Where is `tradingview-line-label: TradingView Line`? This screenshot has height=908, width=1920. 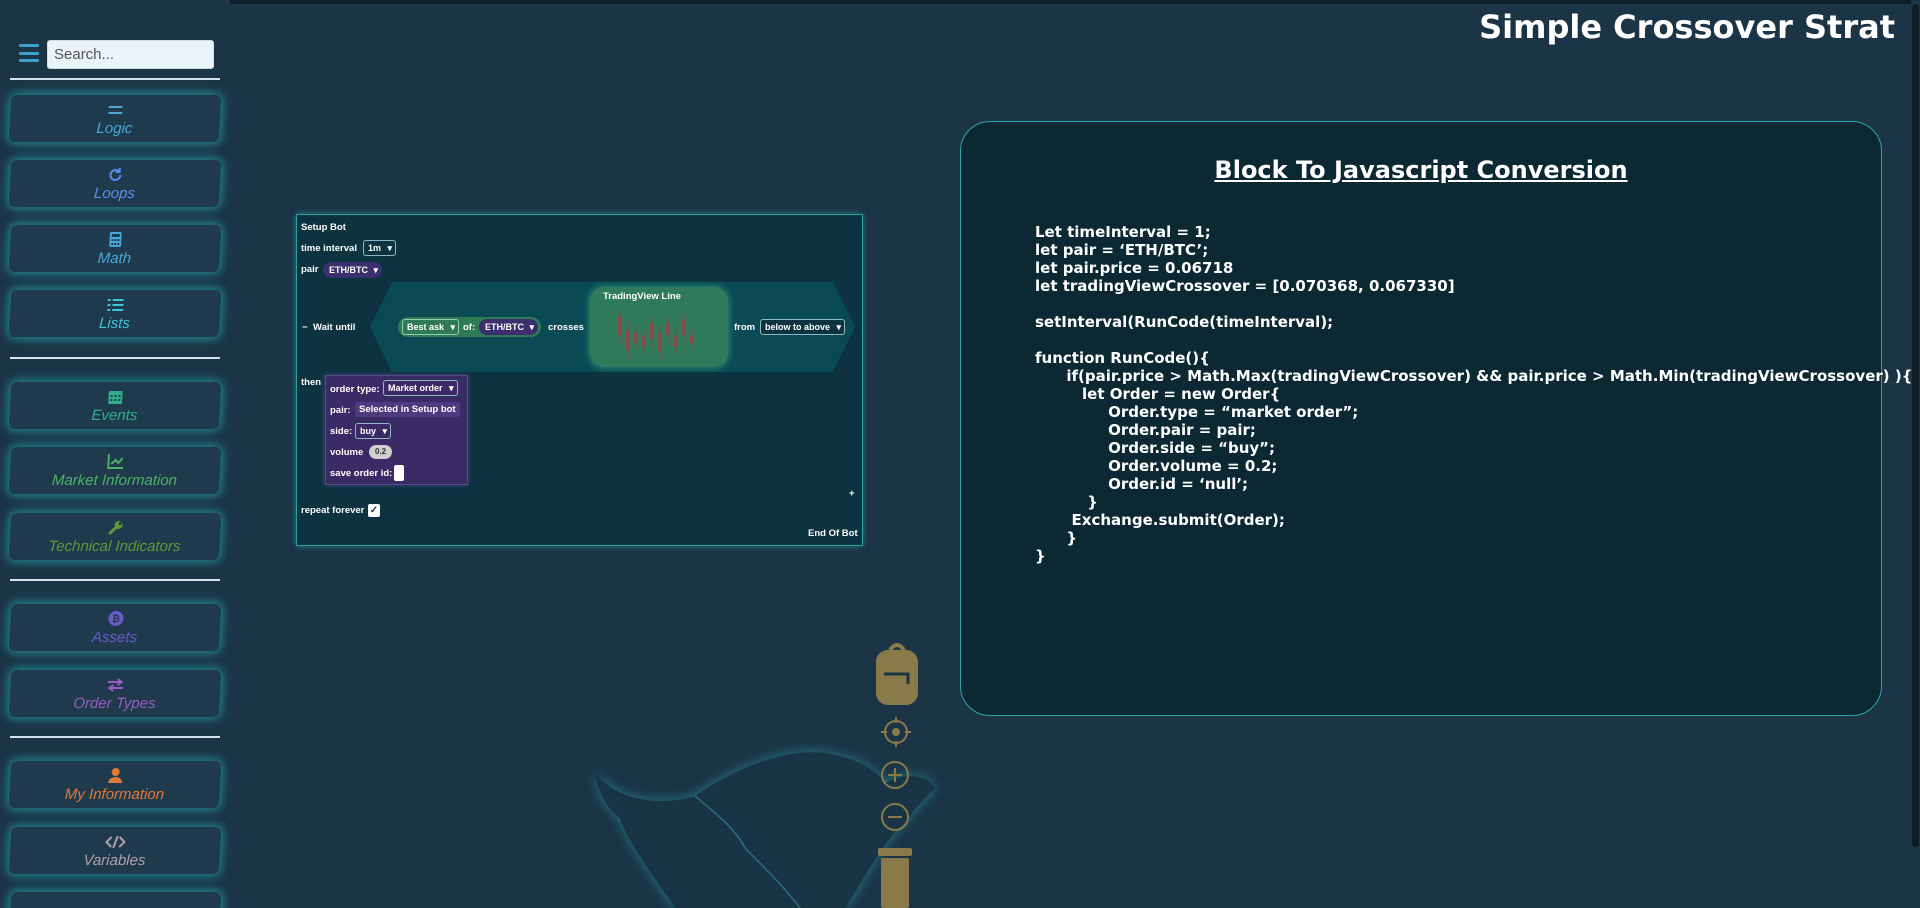 tradingview-line-label: TradingView Line is located at coordinates (642, 296).